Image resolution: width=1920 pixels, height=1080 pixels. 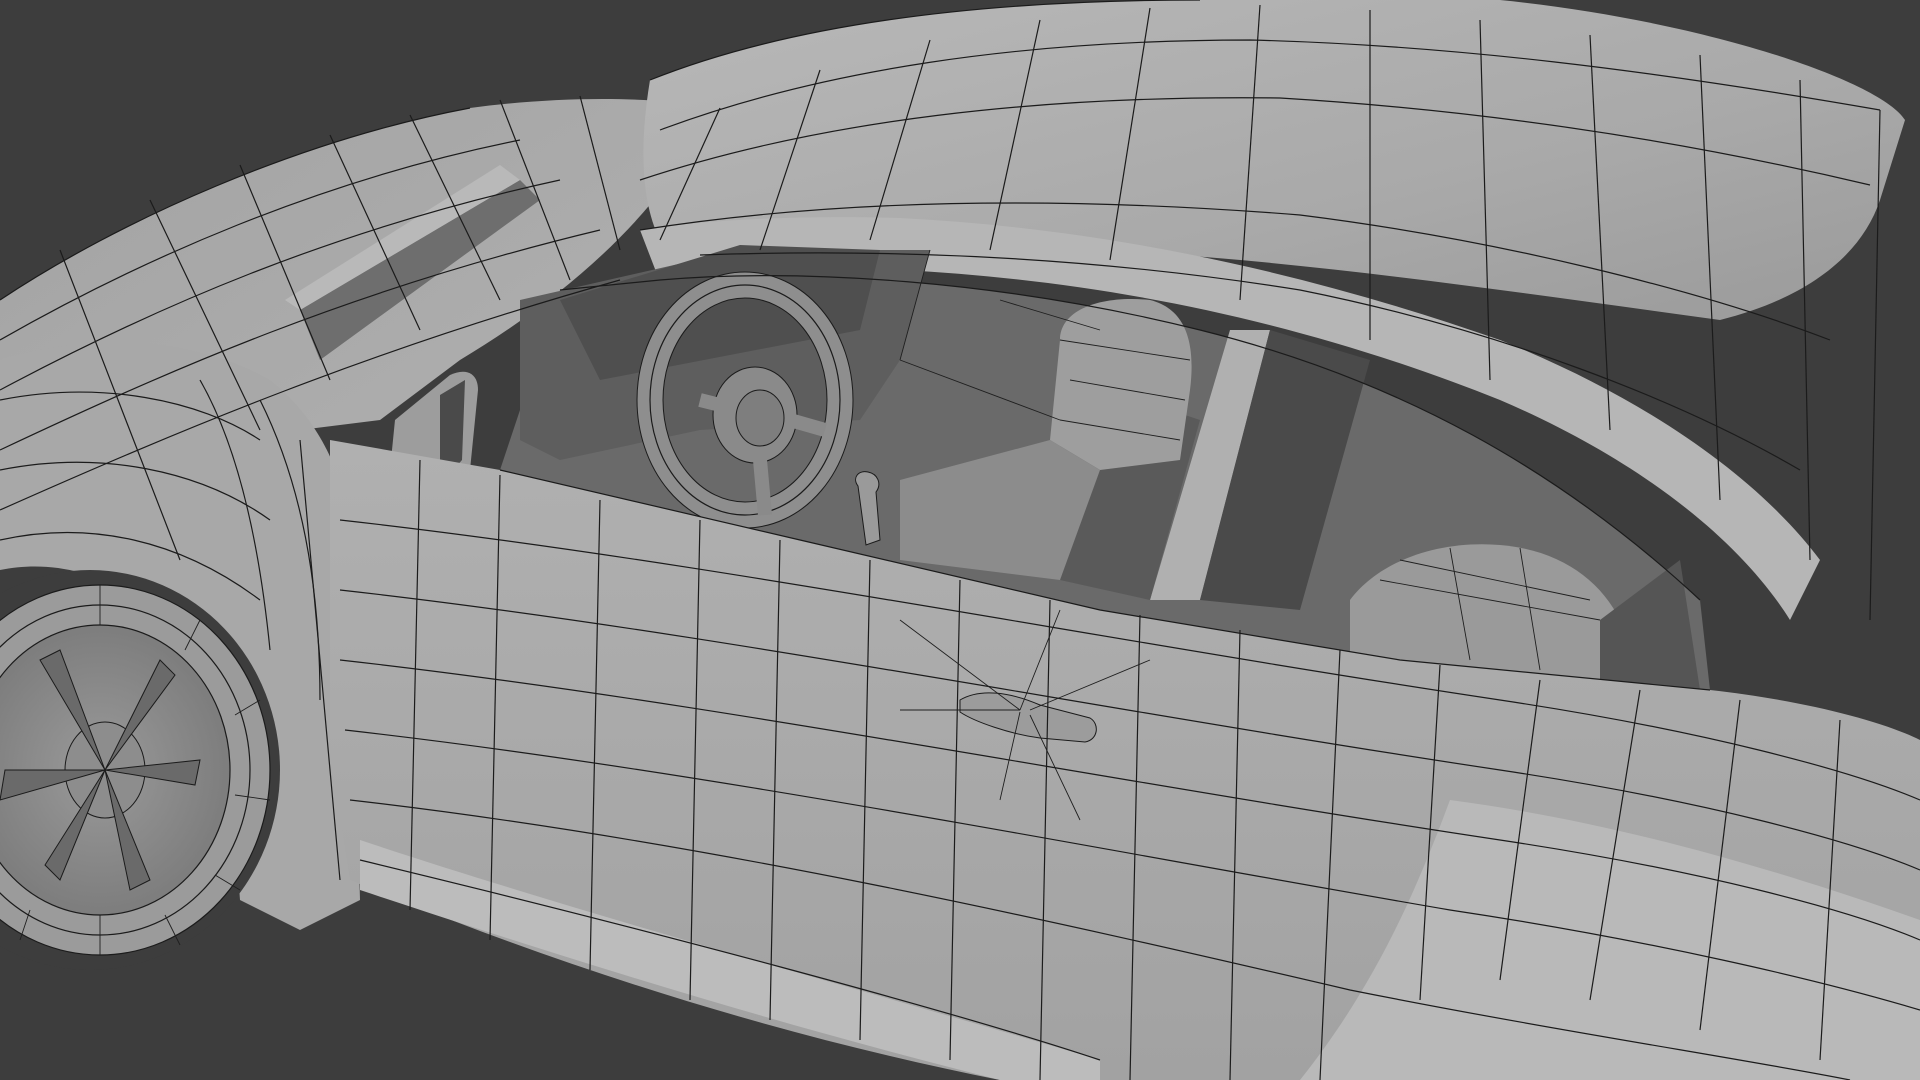 What do you see at coordinates (1121, 384) in the screenshot?
I see `front-seat-headrest` at bounding box center [1121, 384].